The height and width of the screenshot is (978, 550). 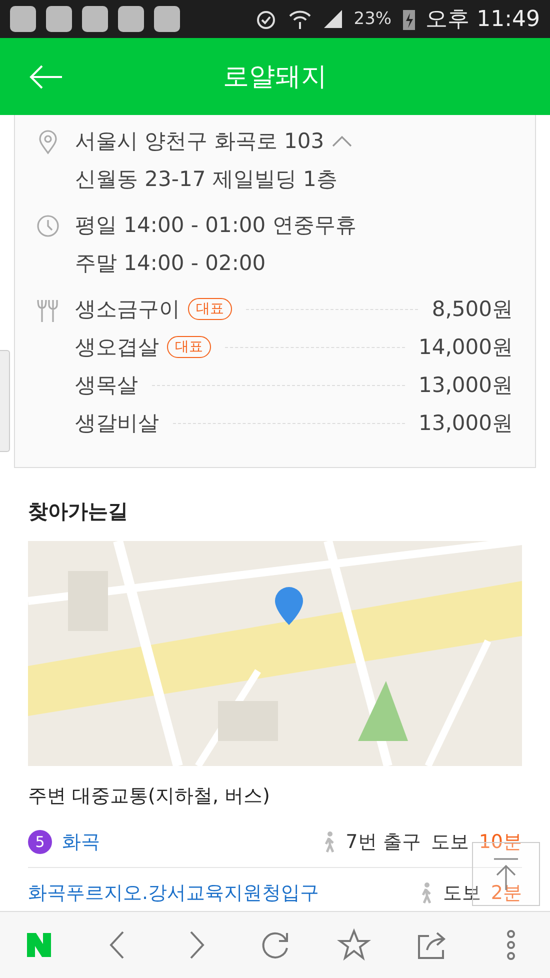 What do you see at coordinates (383, 842) in the screenshot?
I see `exit-label: 7번 출구` at bounding box center [383, 842].